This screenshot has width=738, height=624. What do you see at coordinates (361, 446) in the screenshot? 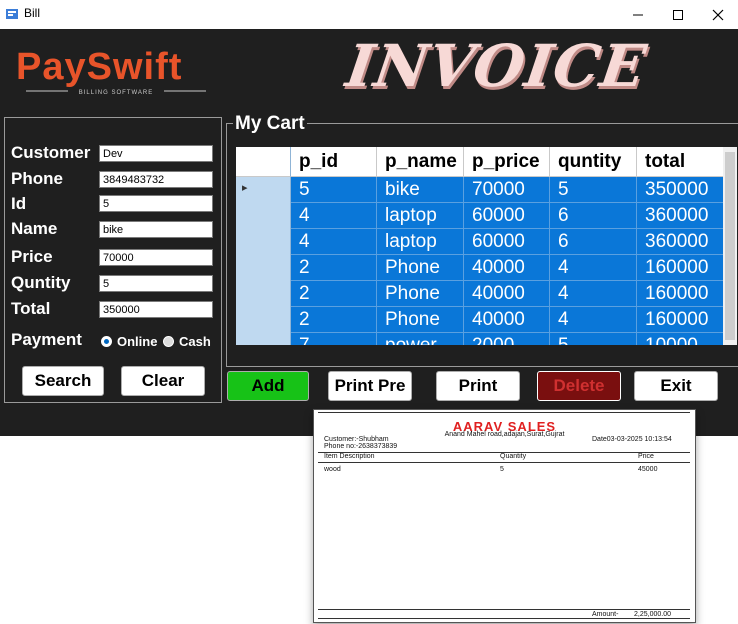
I see `receipt-phone: Phone no:-2638373839` at bounding box center [361, 446].